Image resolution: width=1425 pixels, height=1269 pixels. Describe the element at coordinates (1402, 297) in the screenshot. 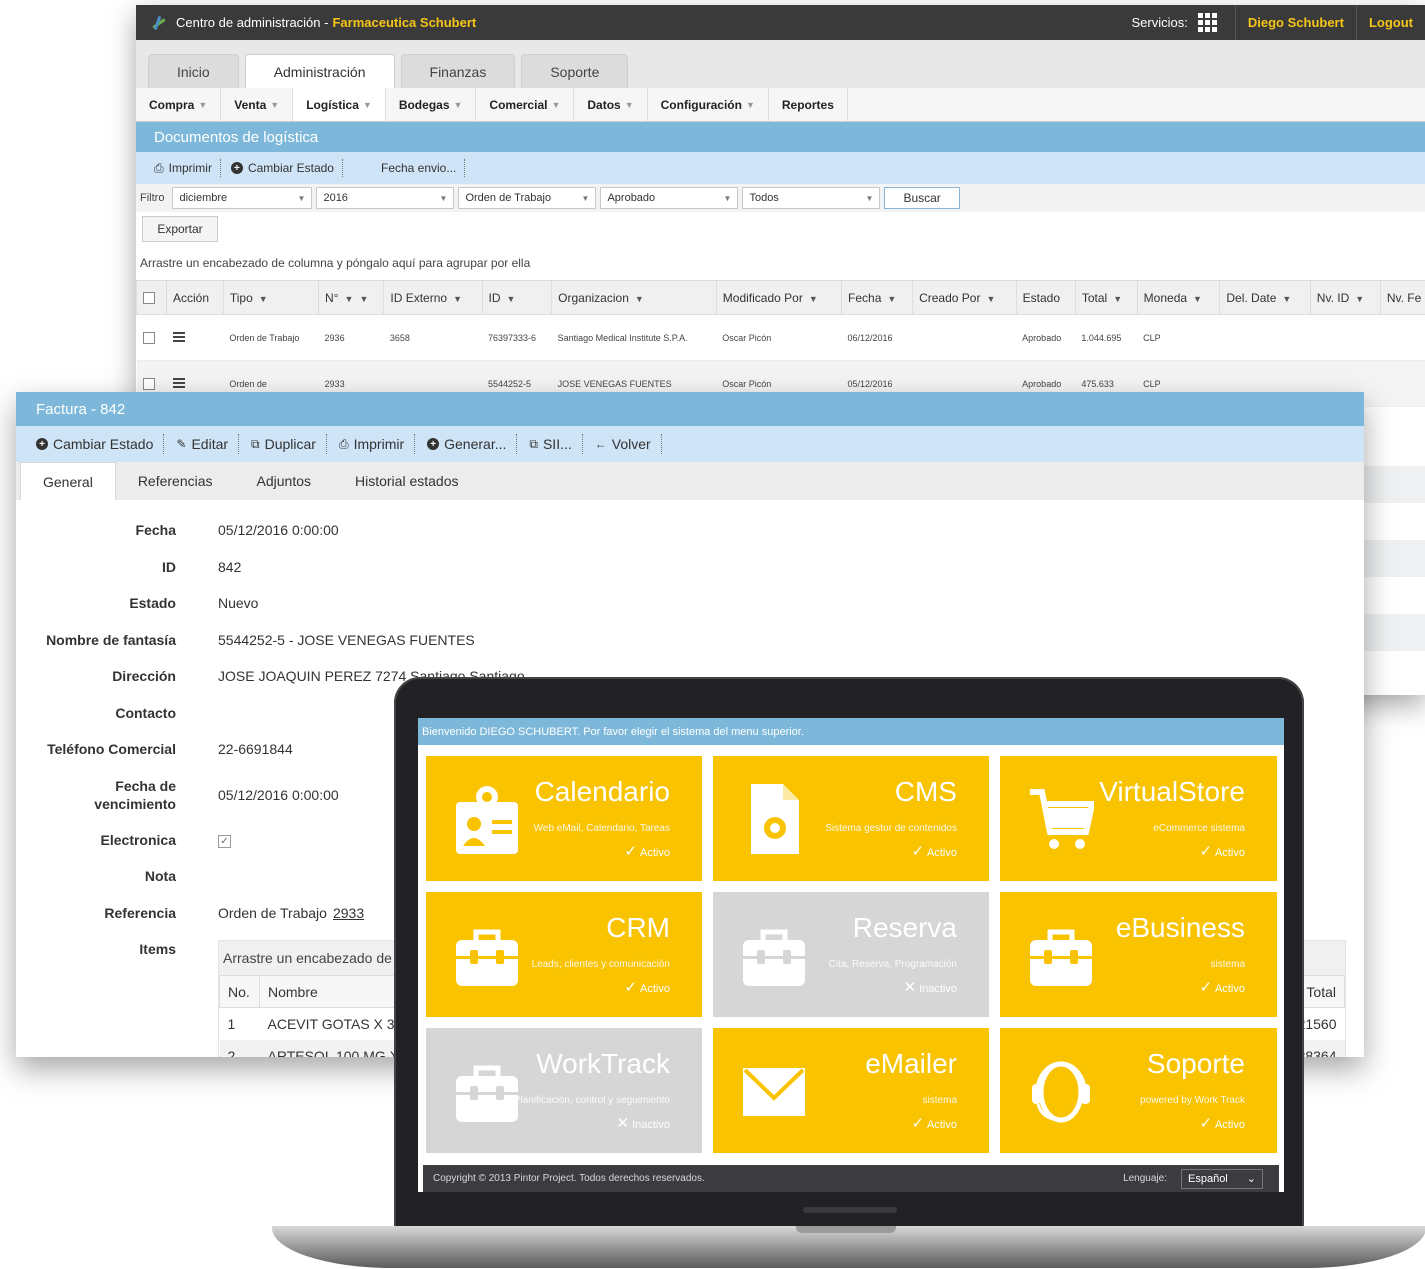

I see `col-nv-fe: Nv. Fe` at that location.